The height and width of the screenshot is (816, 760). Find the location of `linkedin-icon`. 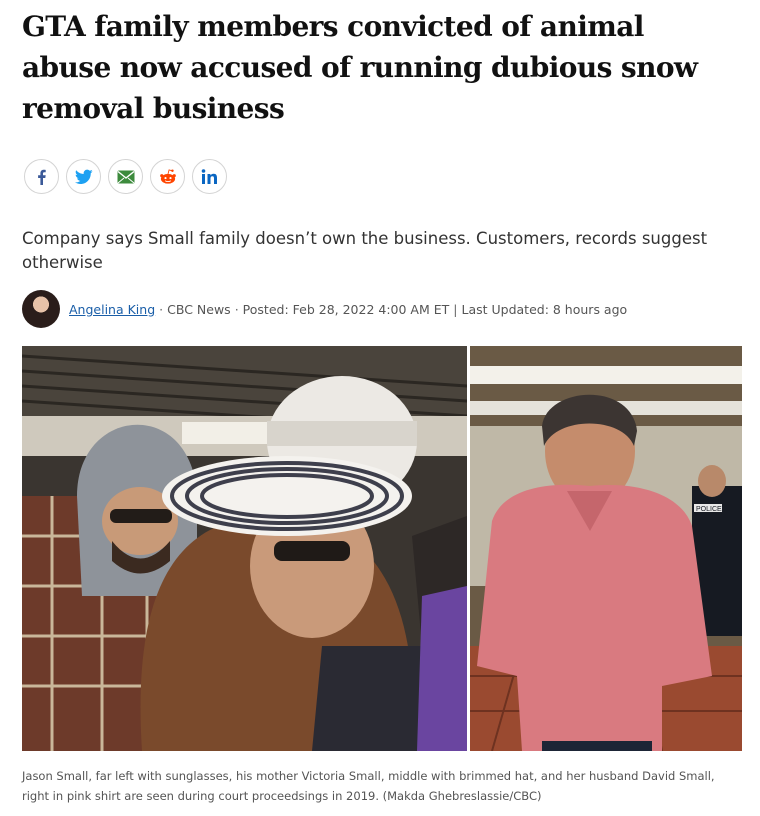

linkedin-icon is located at coordinates (209, 176).